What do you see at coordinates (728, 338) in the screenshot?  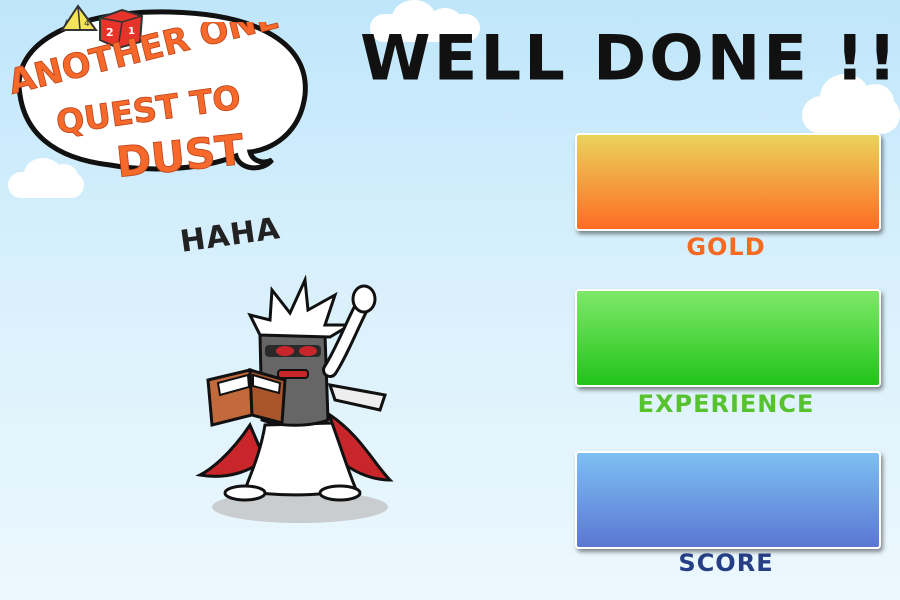 I see `experience-bar` at bounding box center [728, 338].